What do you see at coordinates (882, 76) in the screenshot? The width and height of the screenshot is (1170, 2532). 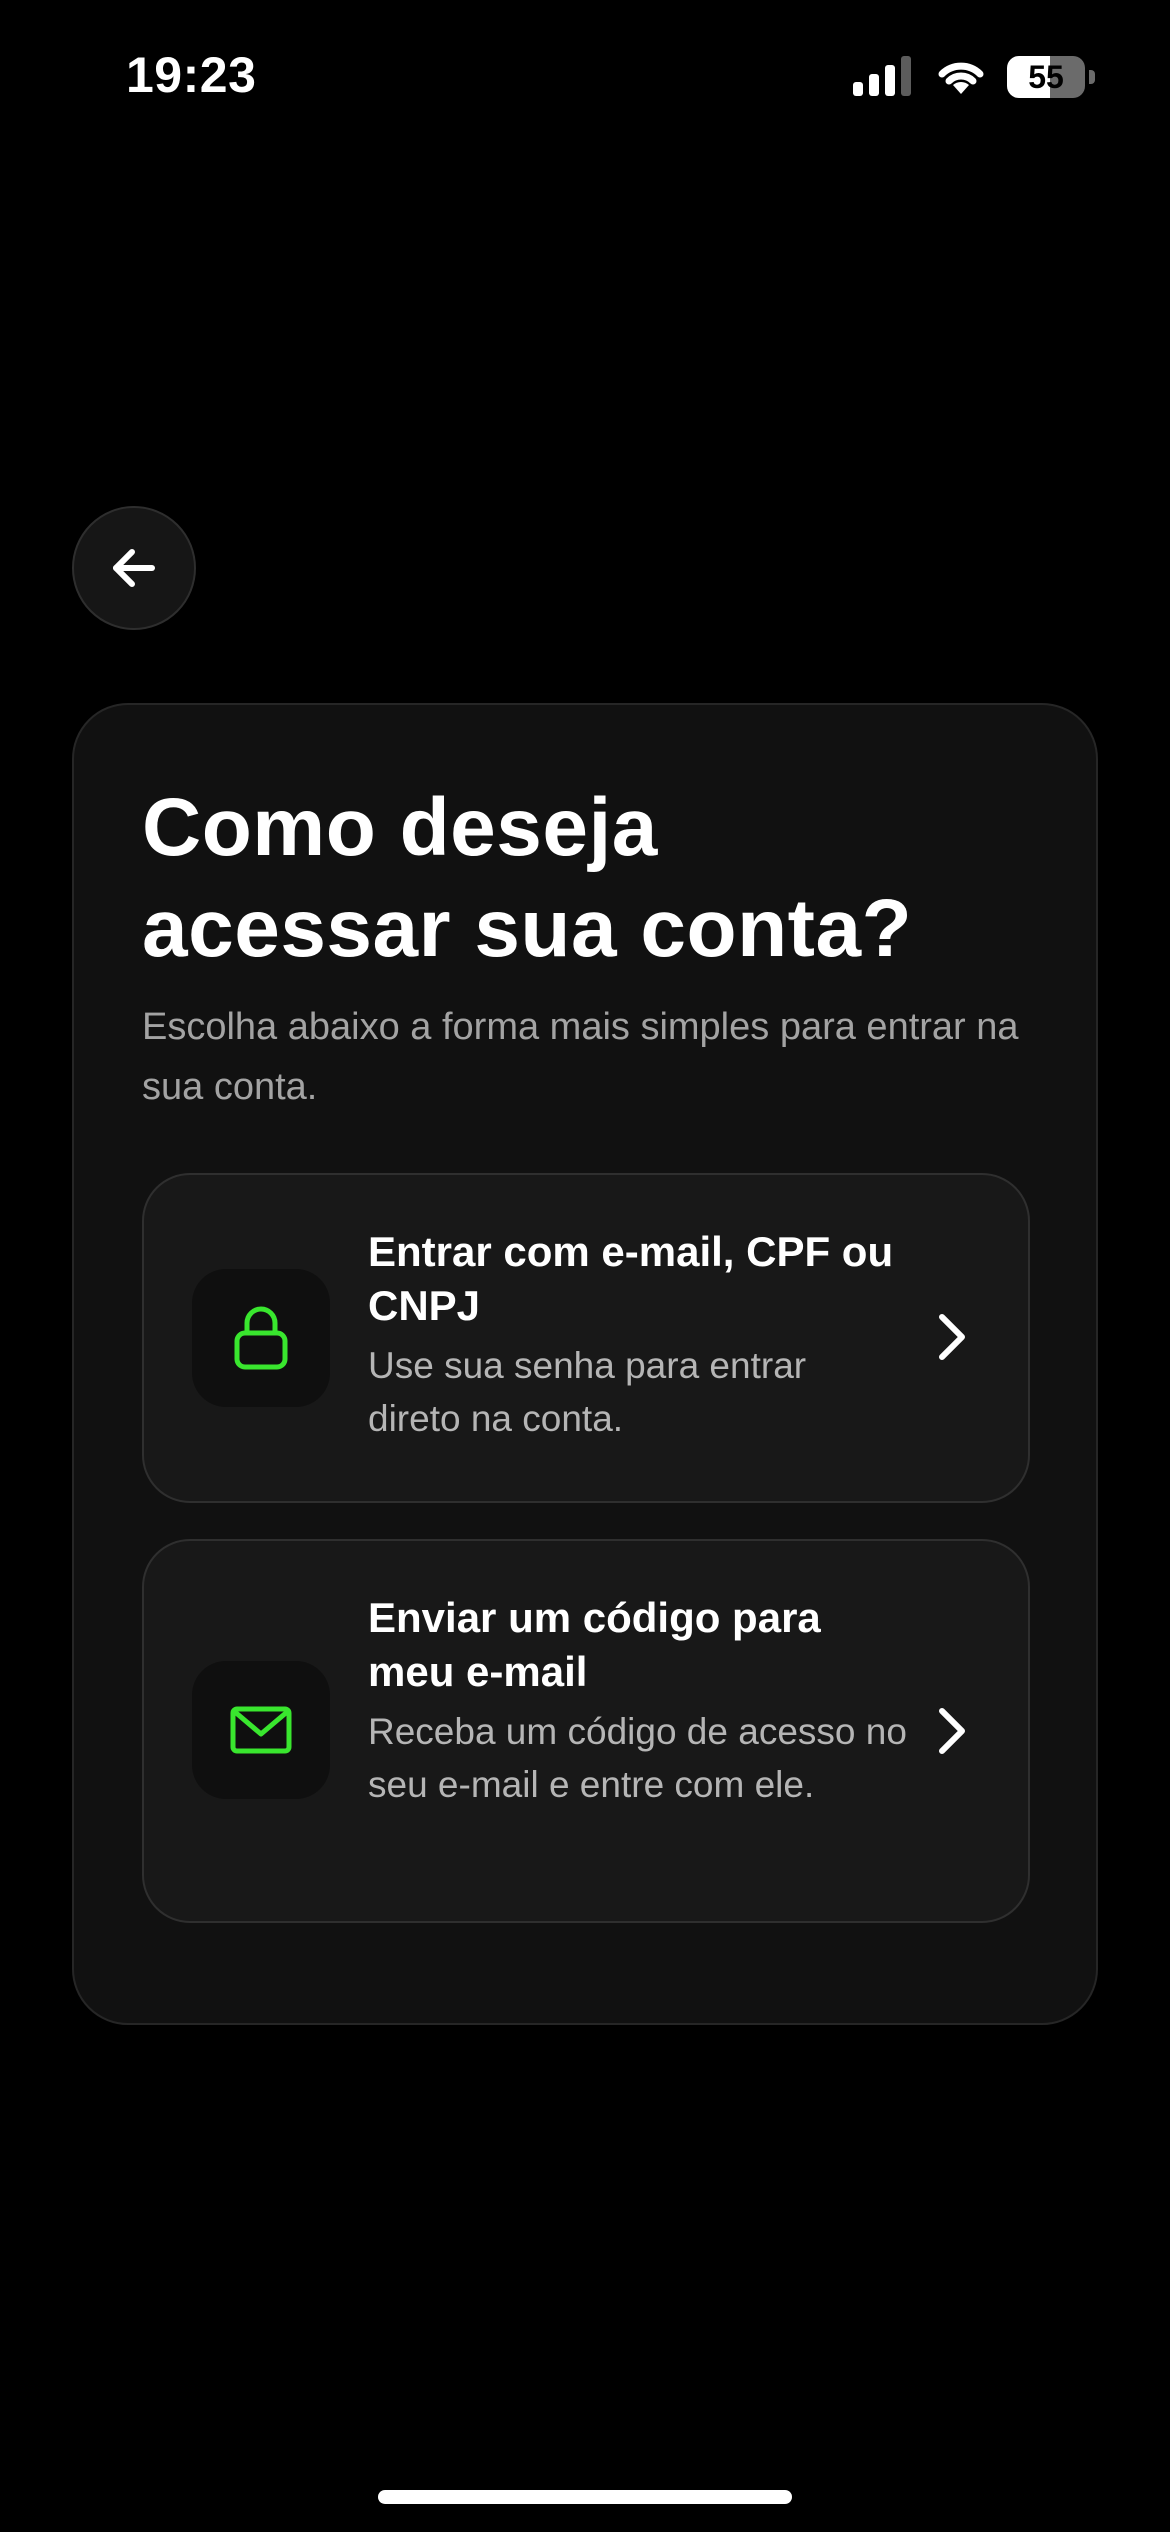 I see `signal-icon` at bounding box center [882, 76].